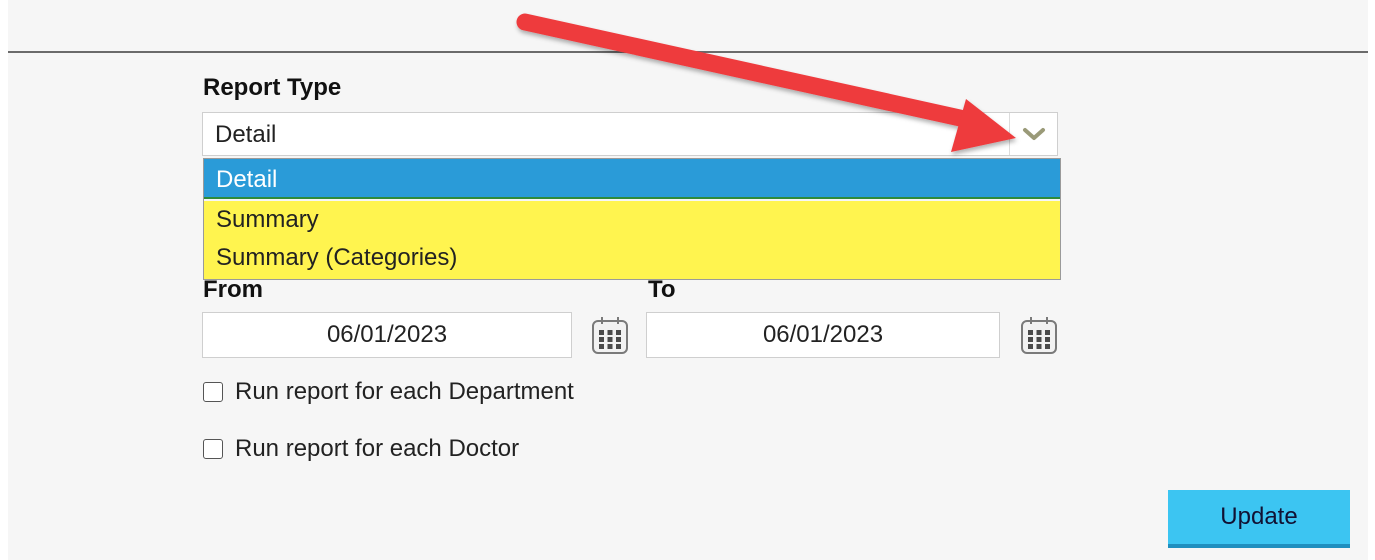 This screenshot has width=1375, height=560. What do you see at coordinates (387, 335) in the screenshot?
I see `from-date-input: 06/01/2023` at bounding box center [387, 335].